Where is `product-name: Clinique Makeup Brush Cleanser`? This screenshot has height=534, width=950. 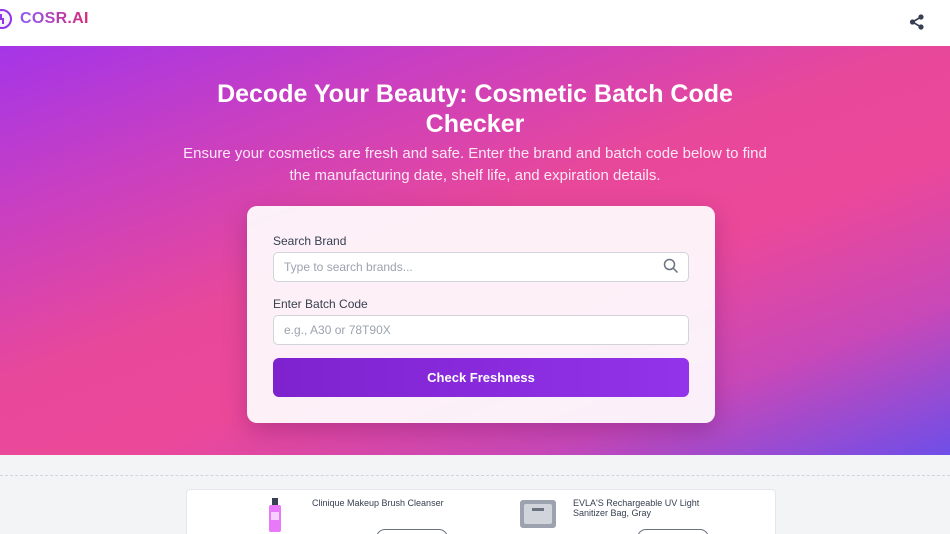
product-name: Clinique Makeup Brush Cleanser is located at coordinates (378, 503).